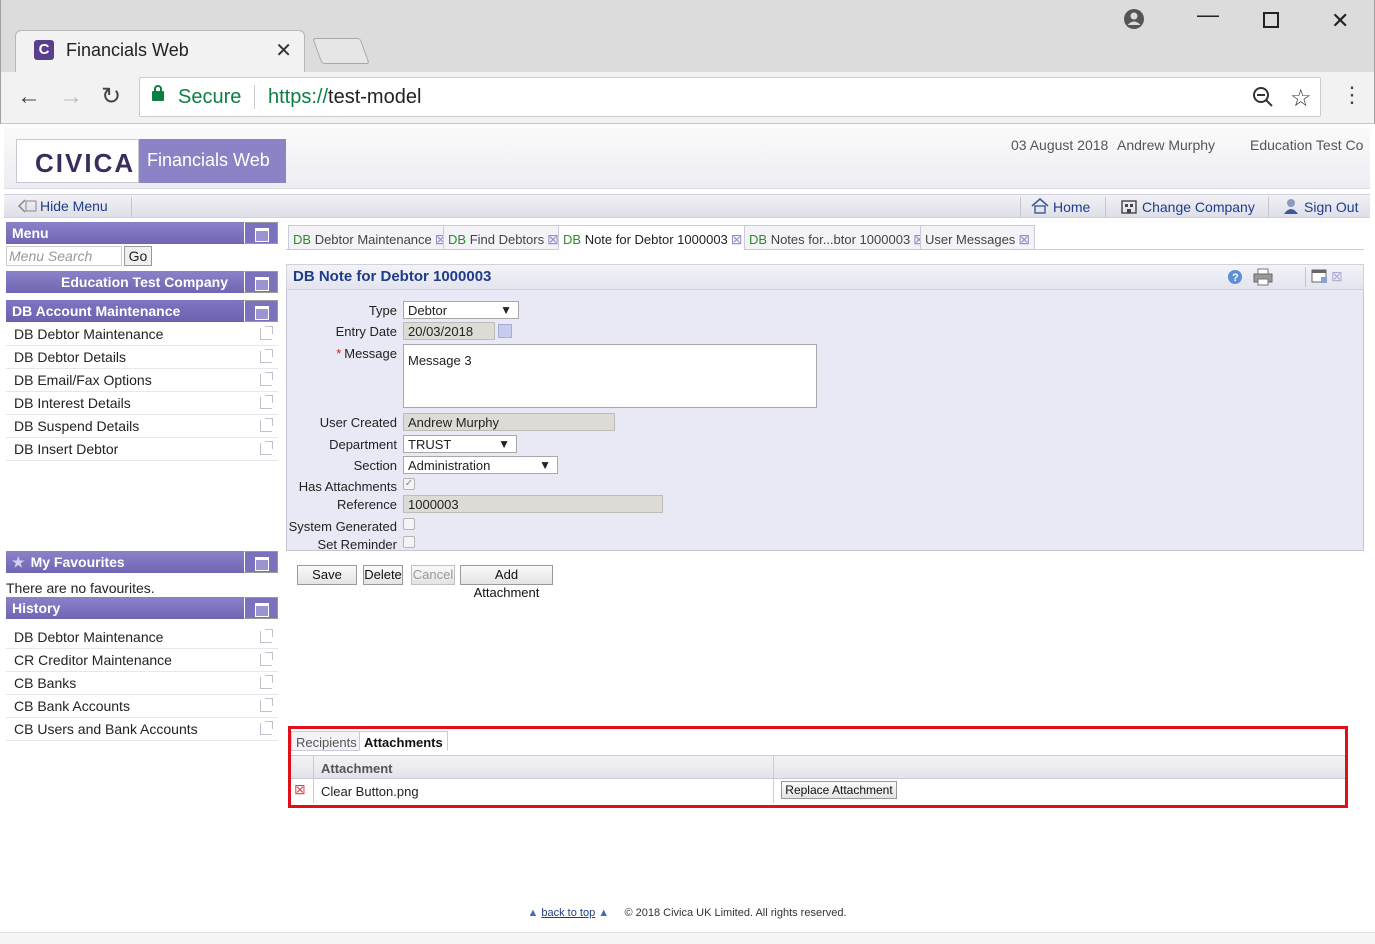 This screenshot has height=944, width=1375. Describe the element at coordinates (409, 484) in the screenshot. I see `has-attachments-checkbox: ✓` at that location.